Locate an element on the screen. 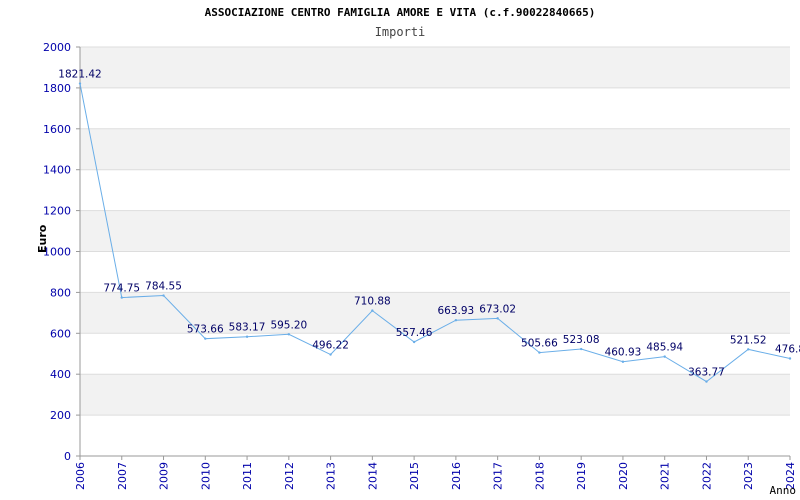 This screenshot has width=800, height=500. y-tick-label: 1400 is located at coordinates (57, 170).